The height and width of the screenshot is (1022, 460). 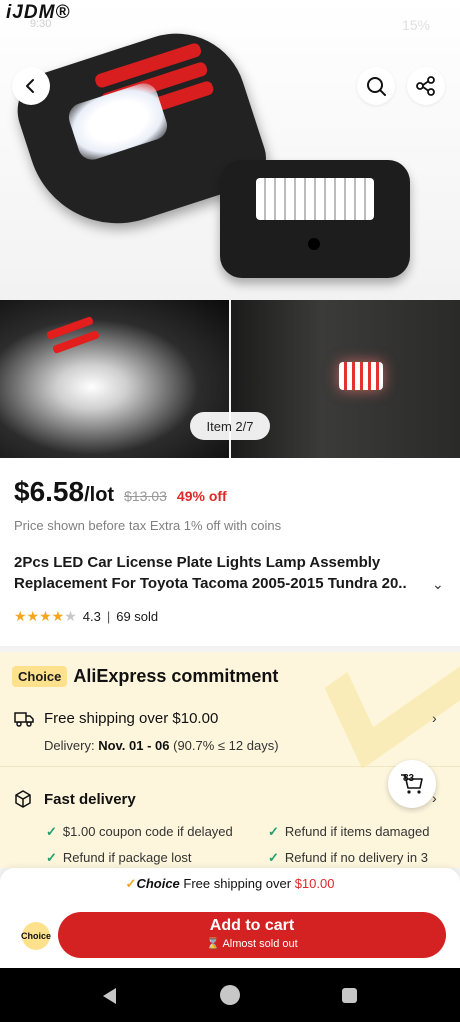 I want to click on rating-row: ★★★★★ 4.3 | 69 sold, so click(x=86, y=616).